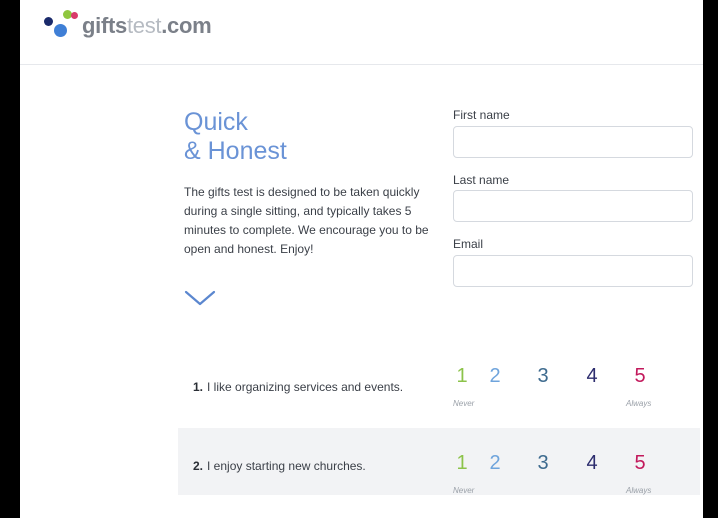 Image resolution: width=718 pixels, height=518 pixels. What do you see at coordinates (10, 259) in the screenshot?
I see `left-edge-band` at bounding box center [10, 259].